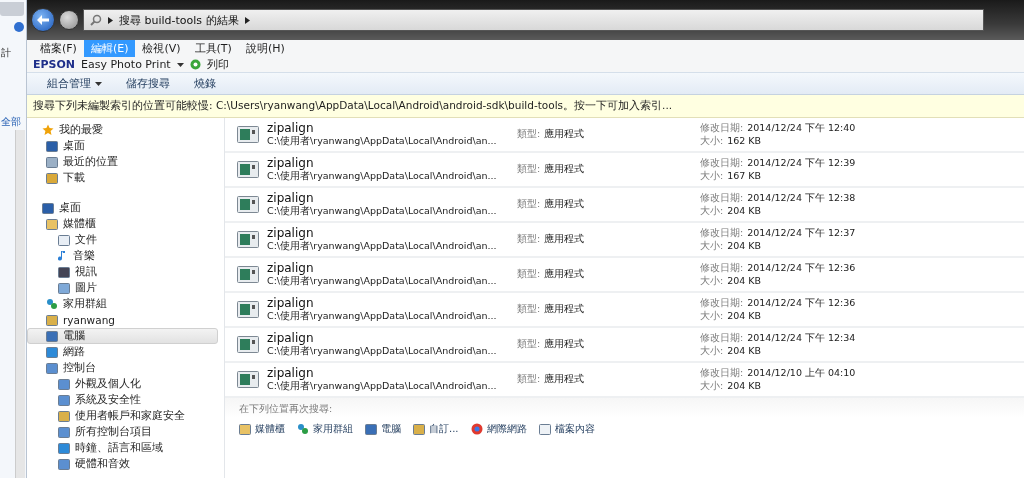  I want to click on result-row: zipalign C:\使用者\ryanwang\AppData\Local\Android\an... 類型: 應用程式 修改日期: 2014/12/24 下午 12:39 大小: 167 KB, so click(624, 170).